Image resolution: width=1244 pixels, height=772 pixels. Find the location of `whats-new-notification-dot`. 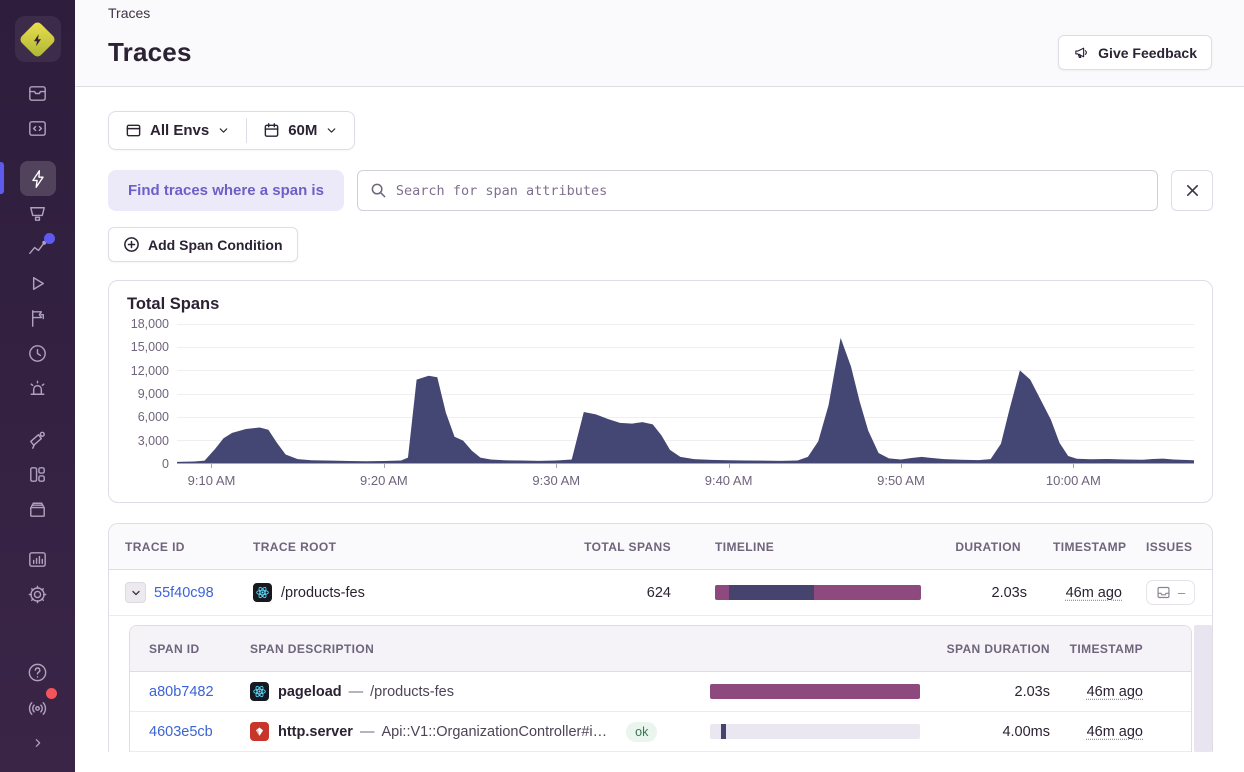

whats-new-notification-dot is located at coordinates (51, 693).